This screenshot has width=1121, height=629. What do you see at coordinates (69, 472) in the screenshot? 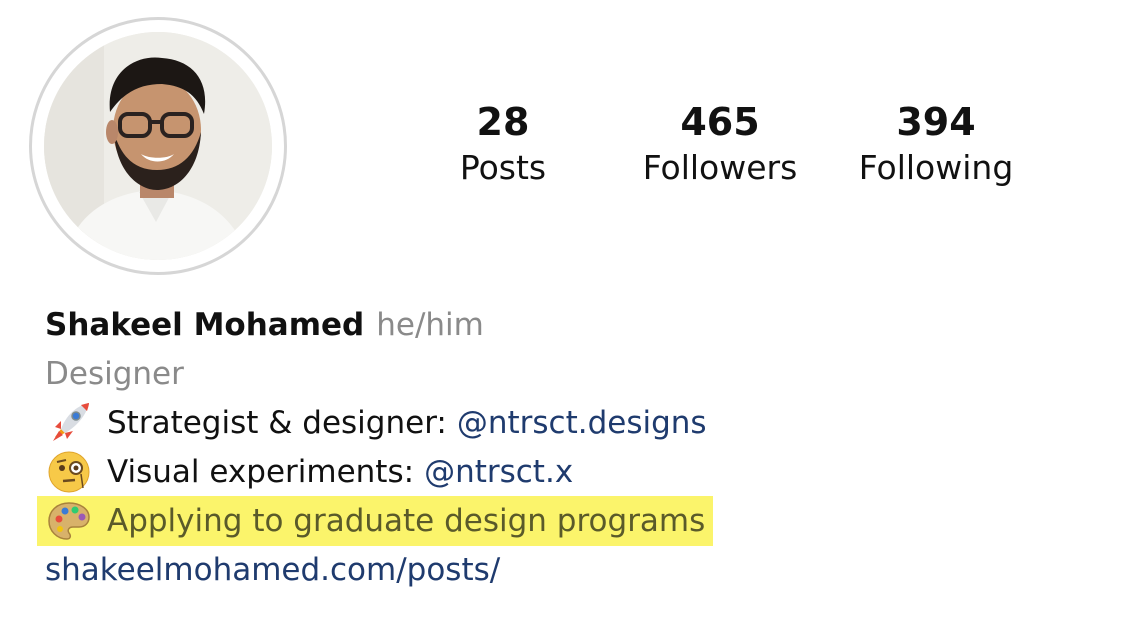
I see `monocle-face-icon` at bounding box center [69, 472].